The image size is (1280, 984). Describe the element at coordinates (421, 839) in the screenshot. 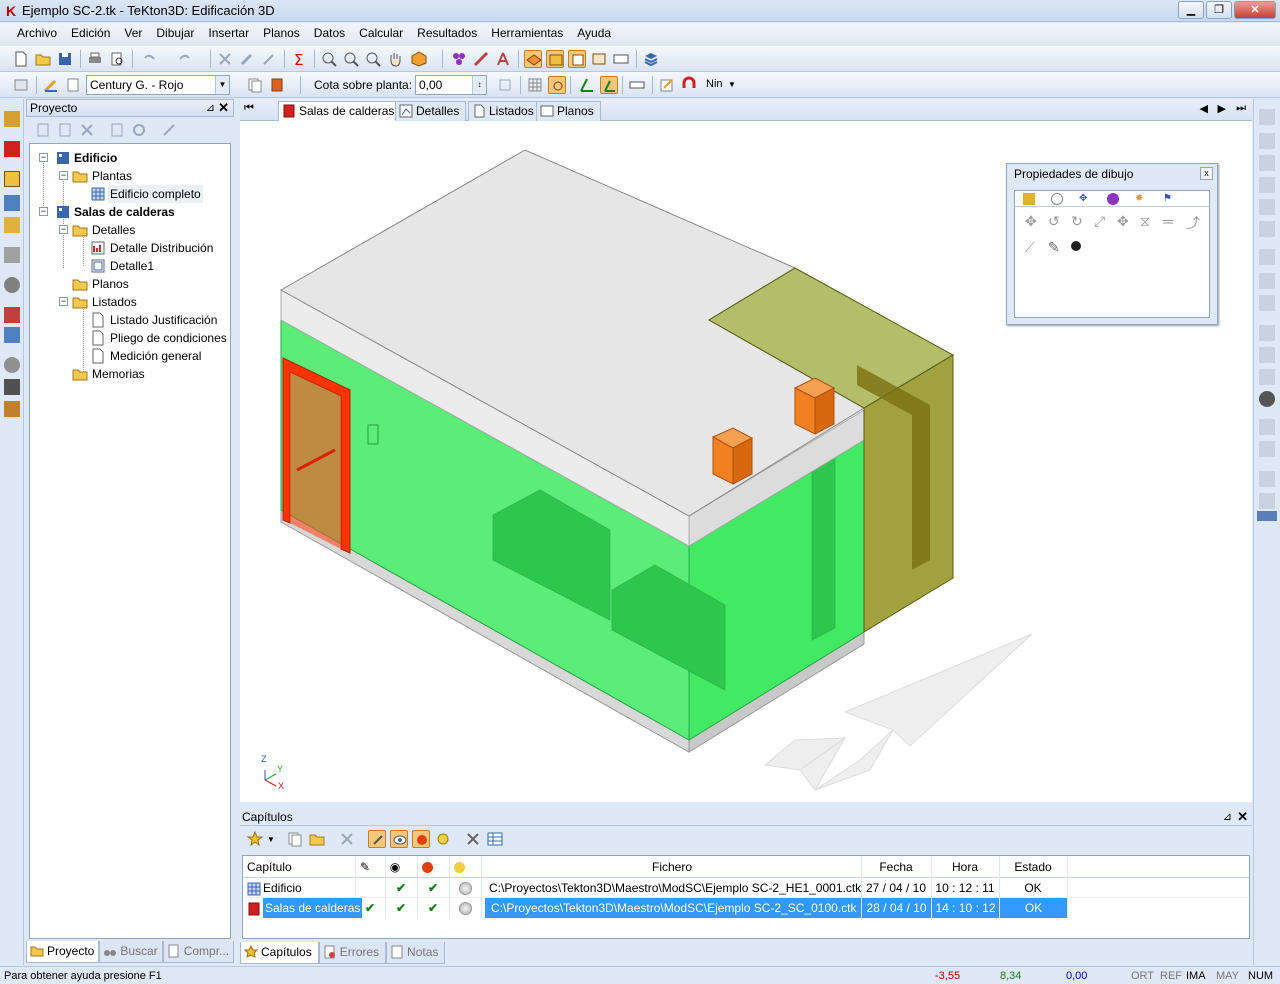

I see `sphere-icon` at that location.